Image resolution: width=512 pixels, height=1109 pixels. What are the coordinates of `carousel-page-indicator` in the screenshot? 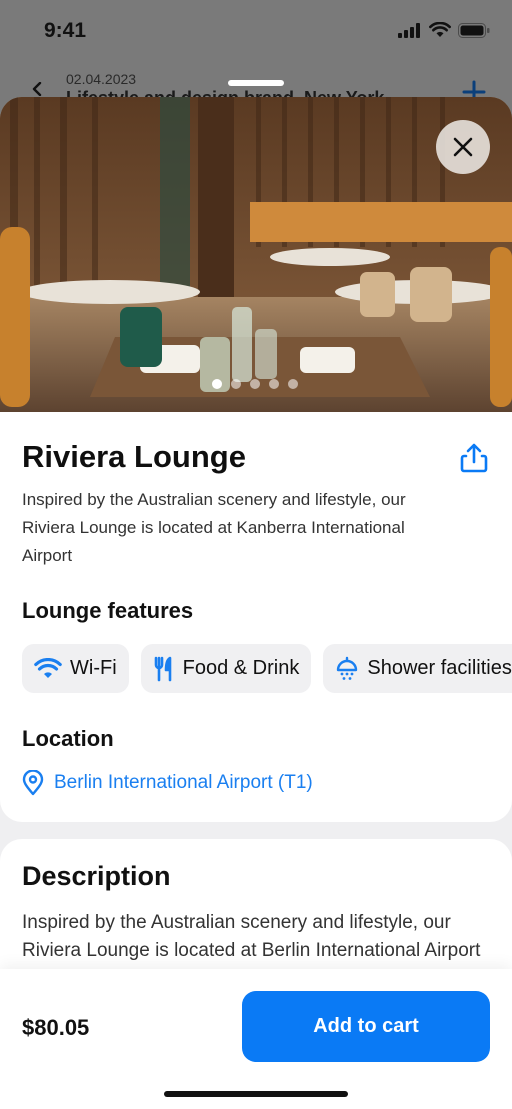 It's located at (255, 384).